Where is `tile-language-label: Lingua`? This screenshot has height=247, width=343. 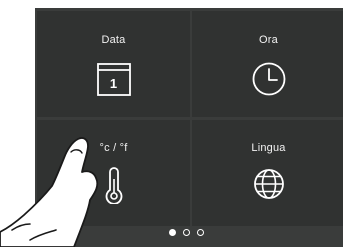
tile-language-label: Lingua is located at coordinates (268, 148).